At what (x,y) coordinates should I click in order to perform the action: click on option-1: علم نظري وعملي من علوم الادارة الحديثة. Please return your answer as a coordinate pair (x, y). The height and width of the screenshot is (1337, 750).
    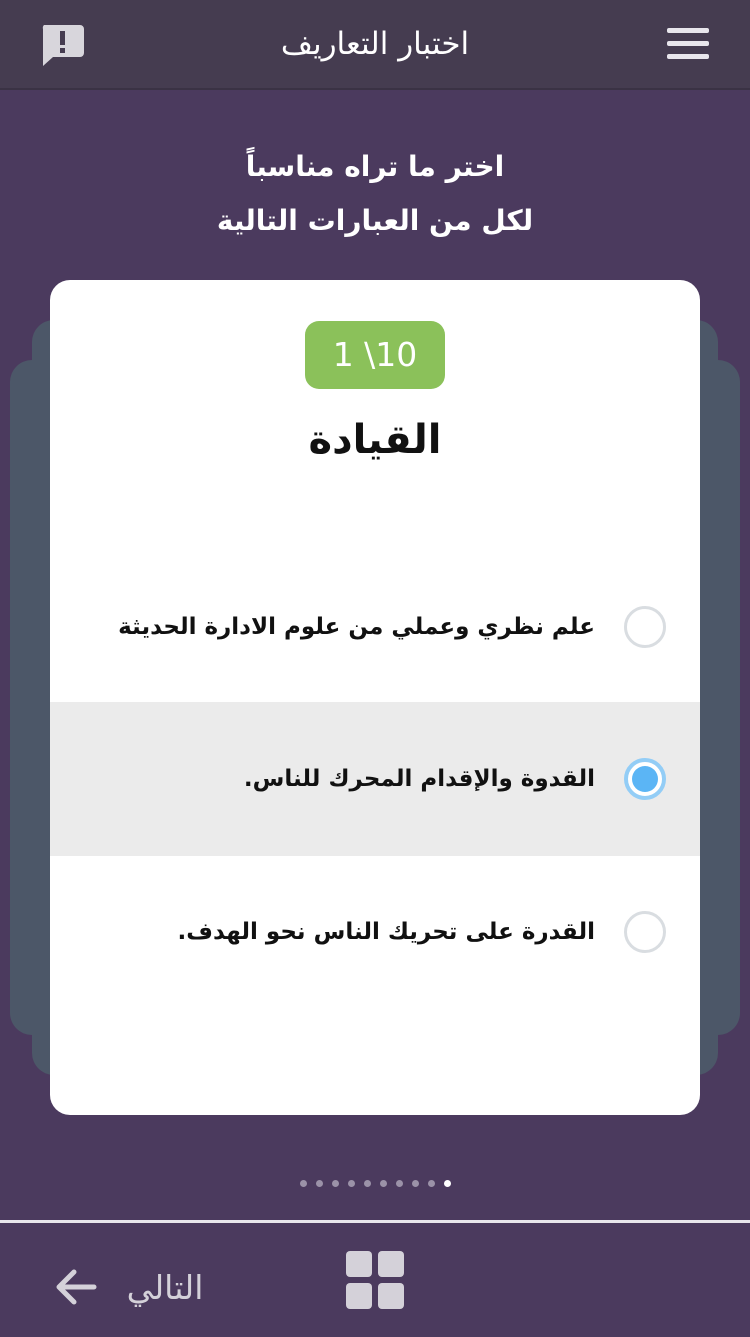
    Looking at the image, I should click on (375, 627).